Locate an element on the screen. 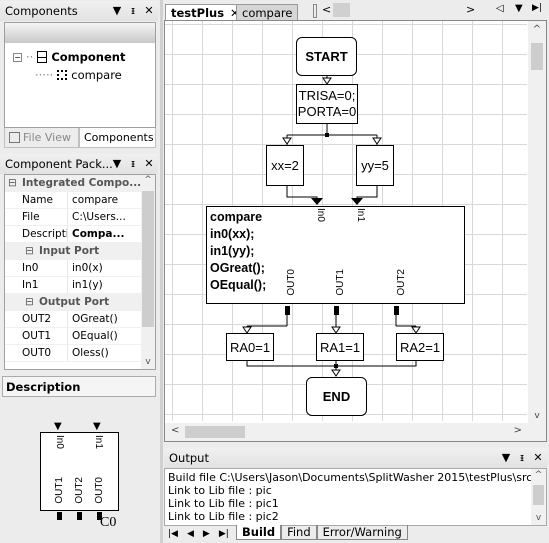 Image resolution: width=549 pixels, height=543 pixels. output-scroll-thumb is located at coordinates (538, 495).